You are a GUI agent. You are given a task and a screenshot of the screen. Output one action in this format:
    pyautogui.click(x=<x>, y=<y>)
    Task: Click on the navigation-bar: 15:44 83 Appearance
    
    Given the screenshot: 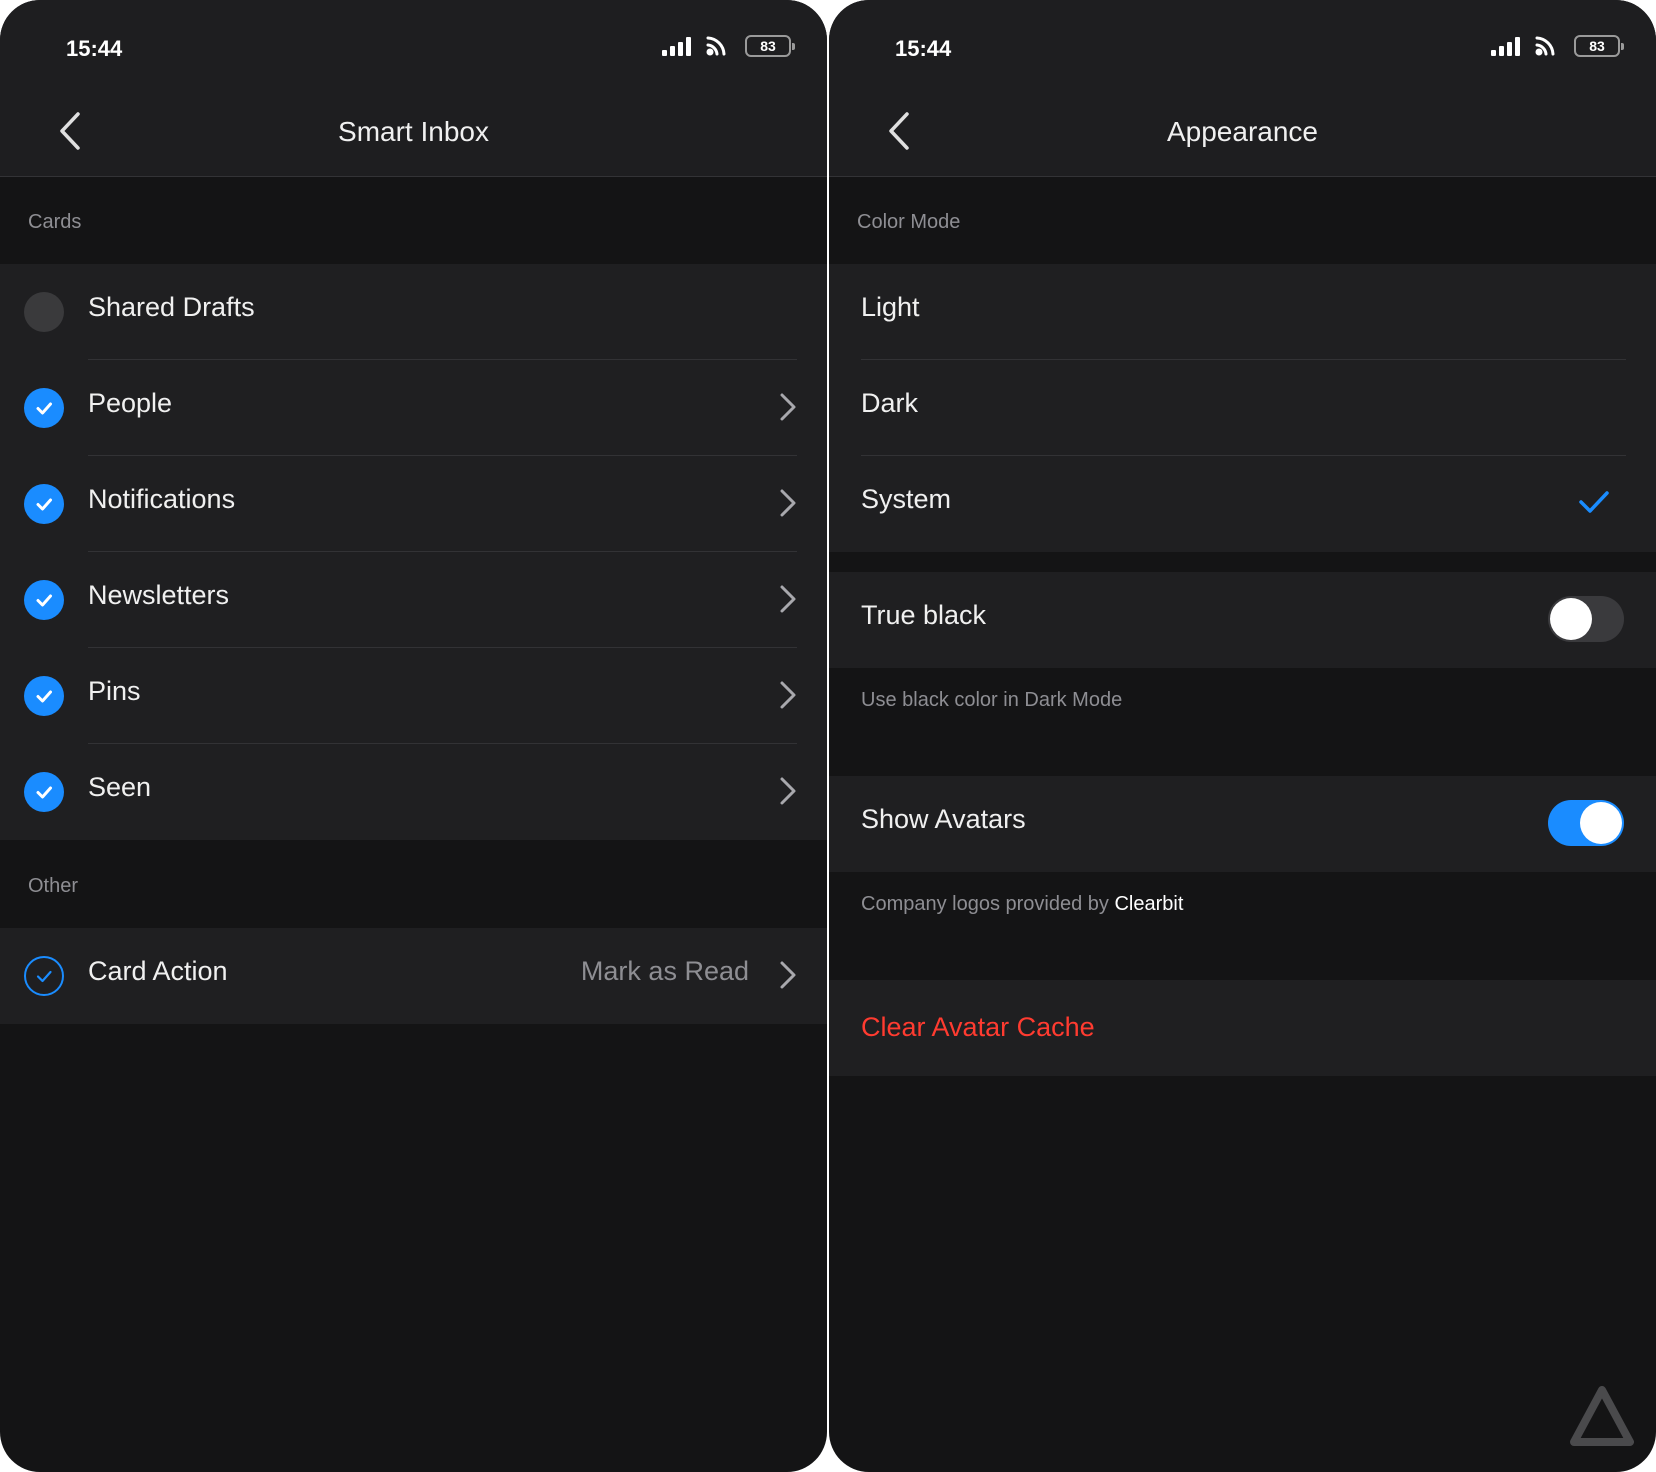 What is the action you would take?
    pyautogui.click(x=1242, y=88)
    